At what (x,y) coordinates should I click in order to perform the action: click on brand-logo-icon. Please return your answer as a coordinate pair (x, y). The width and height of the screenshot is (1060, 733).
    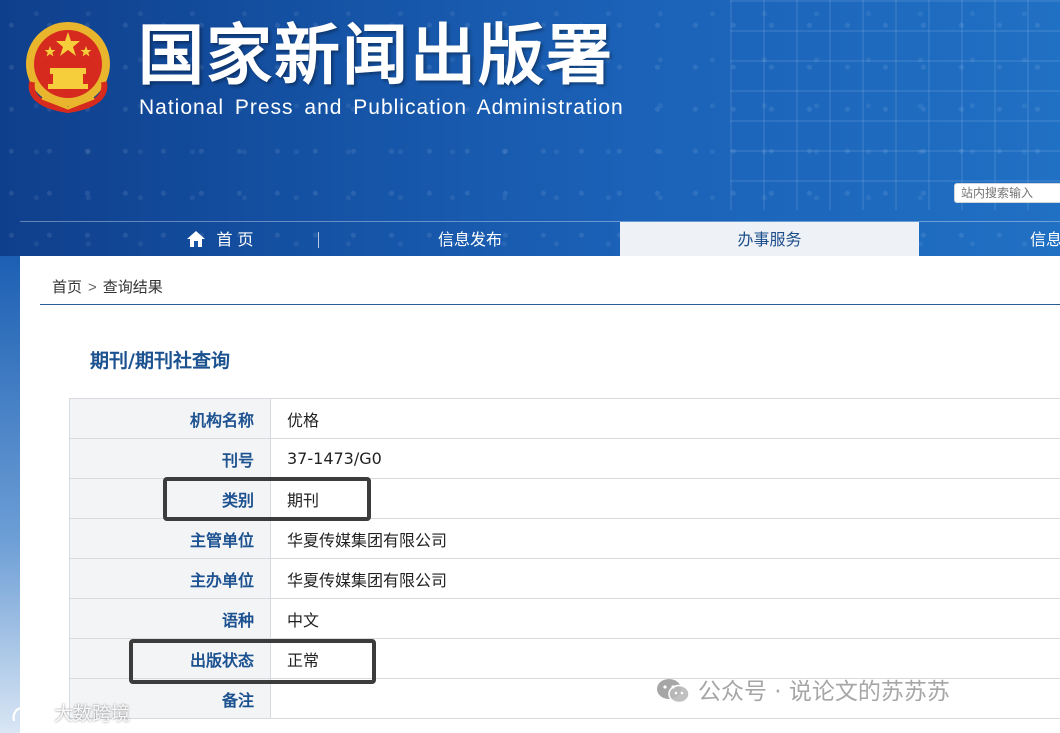
    Looking at the image, I should click on (31, 714).